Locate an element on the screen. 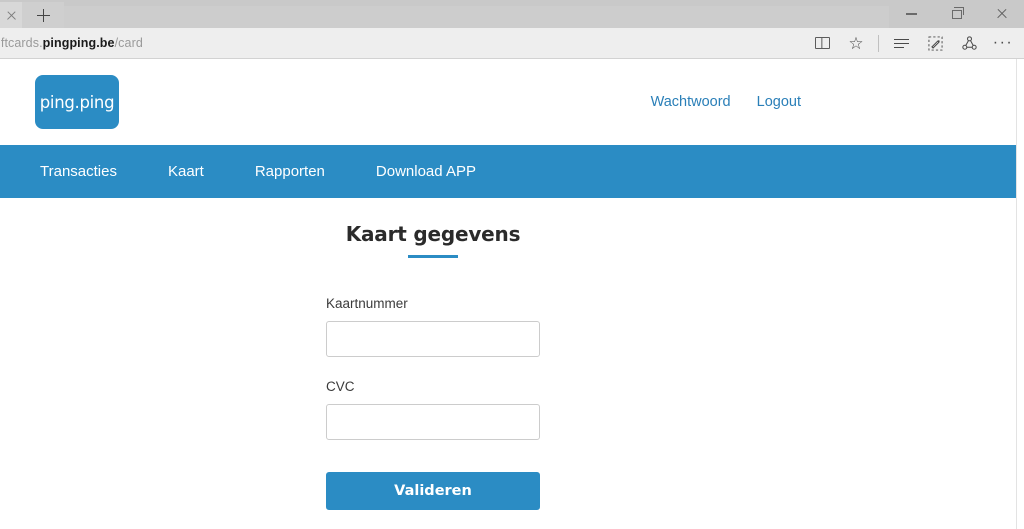 The height and width of the screenshot is (529, 1024). nav-item-kaart: Kaart is located at coordinates (186, 171).